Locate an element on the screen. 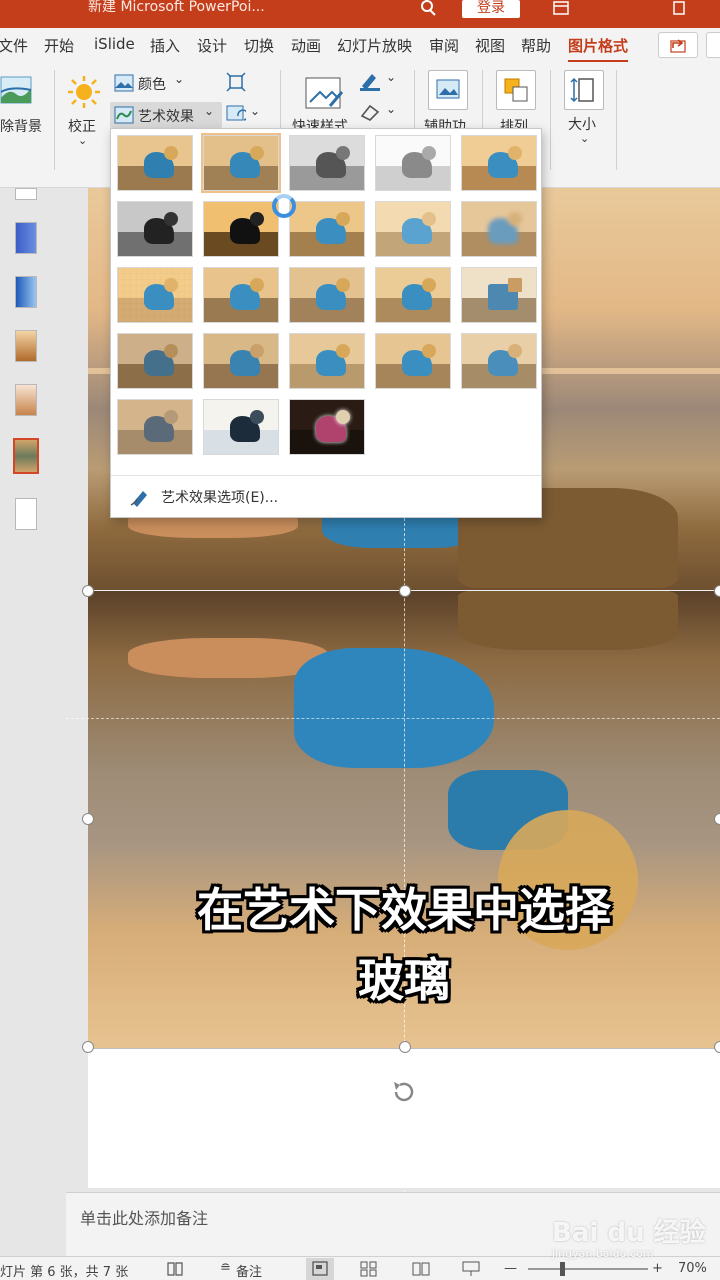 This screenshot has height=1280, width=720. art-effect-plastic-wrap is located at coordinates (499, 361).